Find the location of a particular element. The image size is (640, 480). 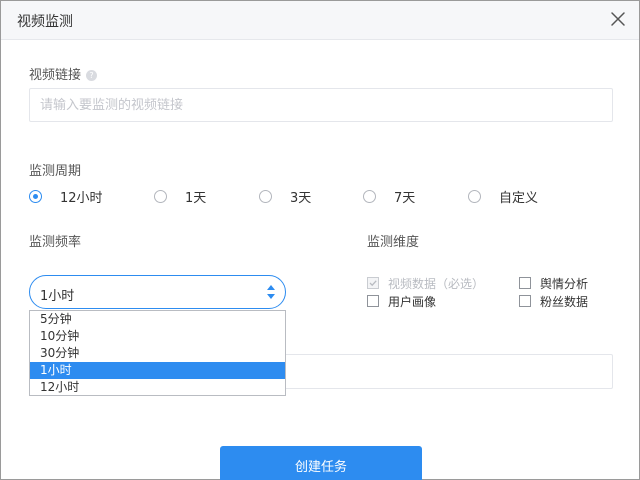

frequency-selected-value: 1小时 is located at coordinates (57, 296).